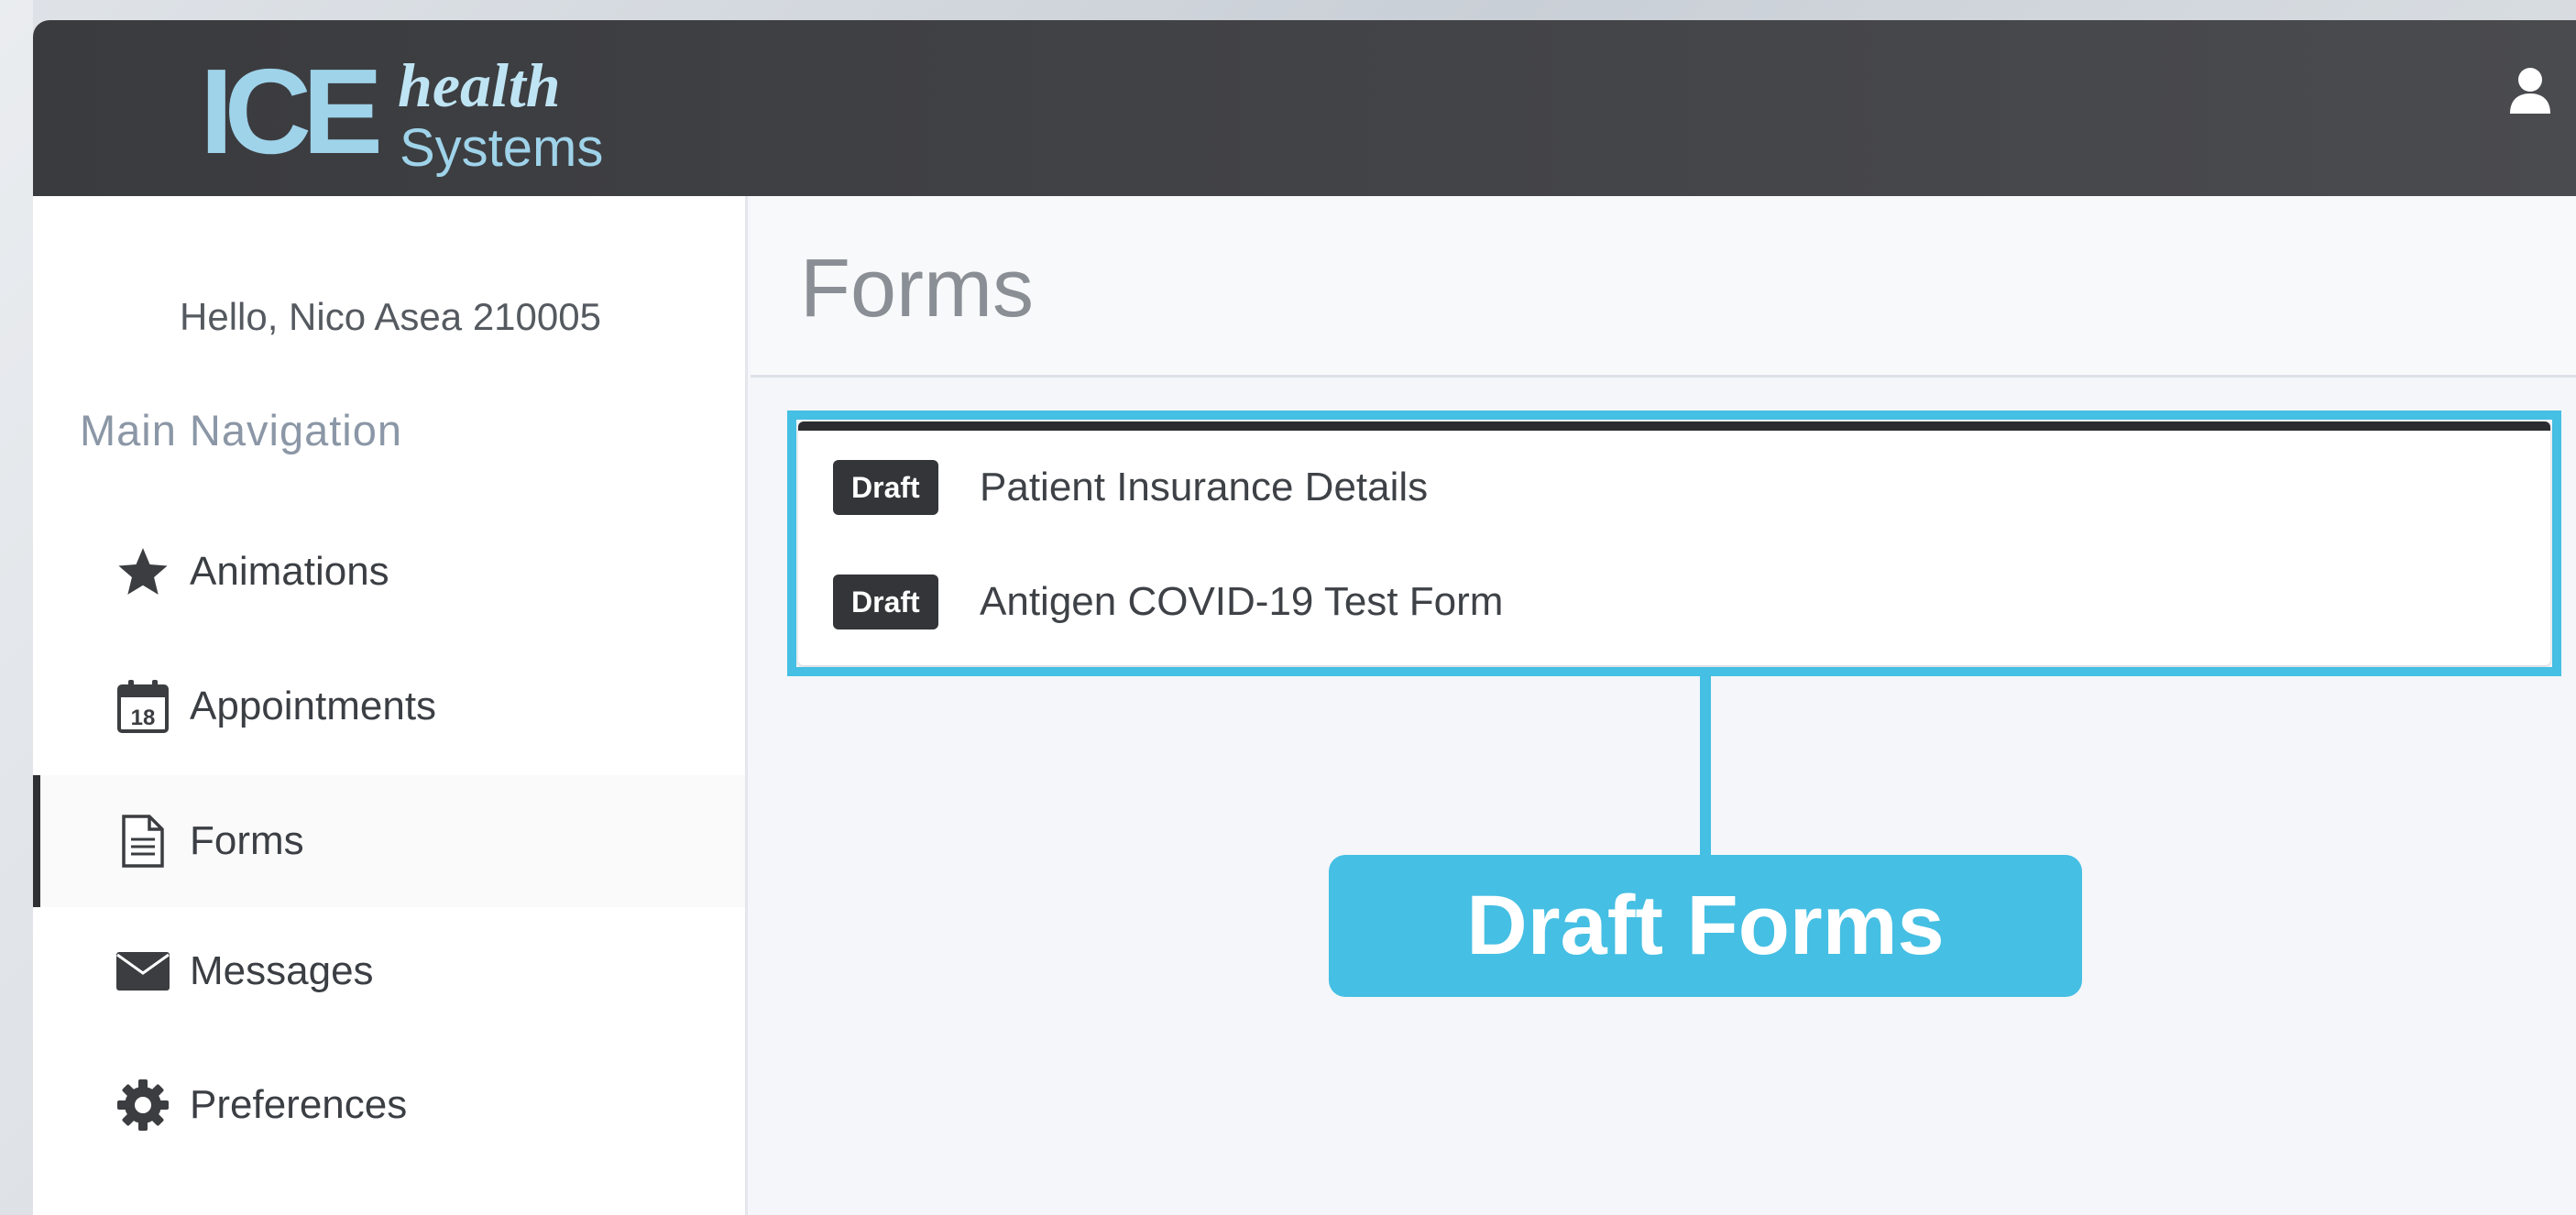 The image size is (2576, 1215). What do you see at coordinates (142, 841) in the screenshot?
I see `document-icon` at bounding box center [142, 841].